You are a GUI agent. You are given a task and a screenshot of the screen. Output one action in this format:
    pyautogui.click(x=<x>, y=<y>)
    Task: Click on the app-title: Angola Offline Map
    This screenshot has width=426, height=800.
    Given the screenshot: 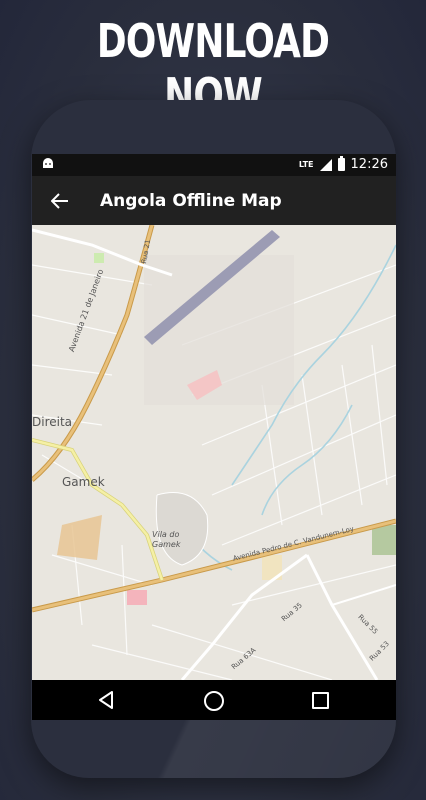 What is the action you would take?
    pyautogui.click(x=191, y=200)
    